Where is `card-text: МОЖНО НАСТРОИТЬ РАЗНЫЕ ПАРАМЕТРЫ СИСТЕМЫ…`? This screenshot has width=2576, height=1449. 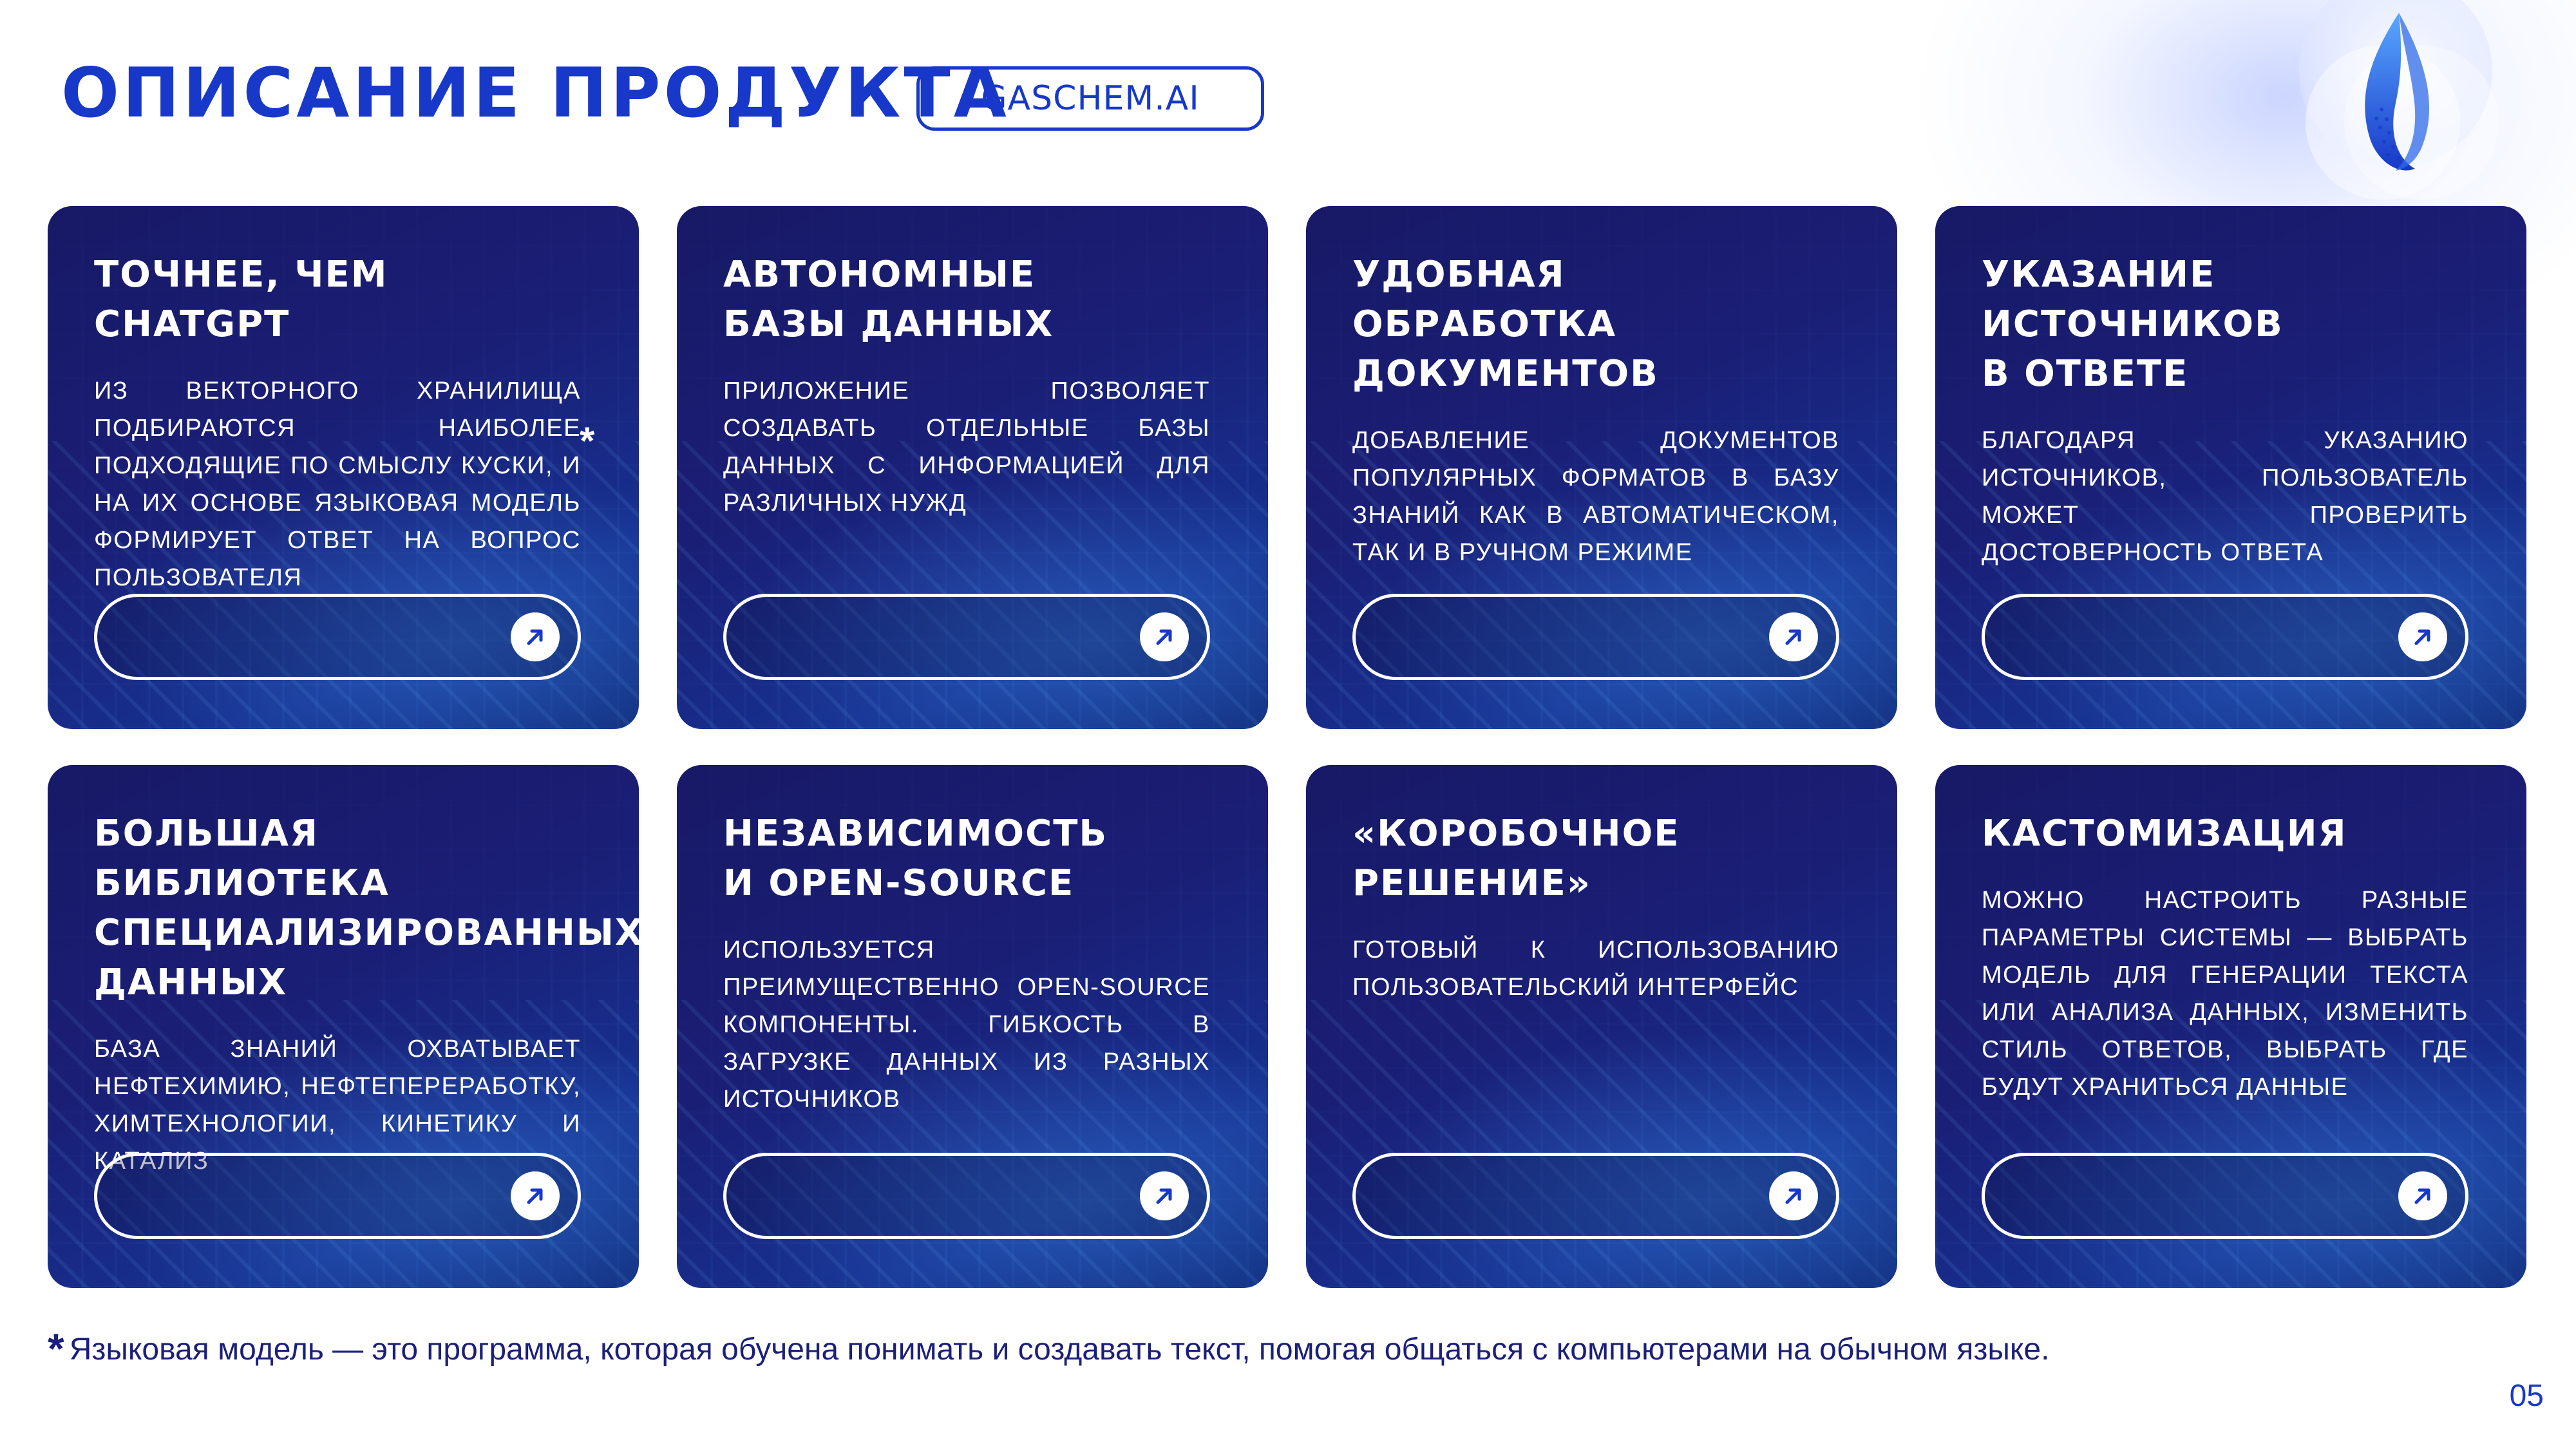
card-text: МОЖНО НАСТРОИТЬ РАЗНЫЕ ПАРАМЕТРЫ СИСТЕМЫ… is located at coordinates (2225, 994).